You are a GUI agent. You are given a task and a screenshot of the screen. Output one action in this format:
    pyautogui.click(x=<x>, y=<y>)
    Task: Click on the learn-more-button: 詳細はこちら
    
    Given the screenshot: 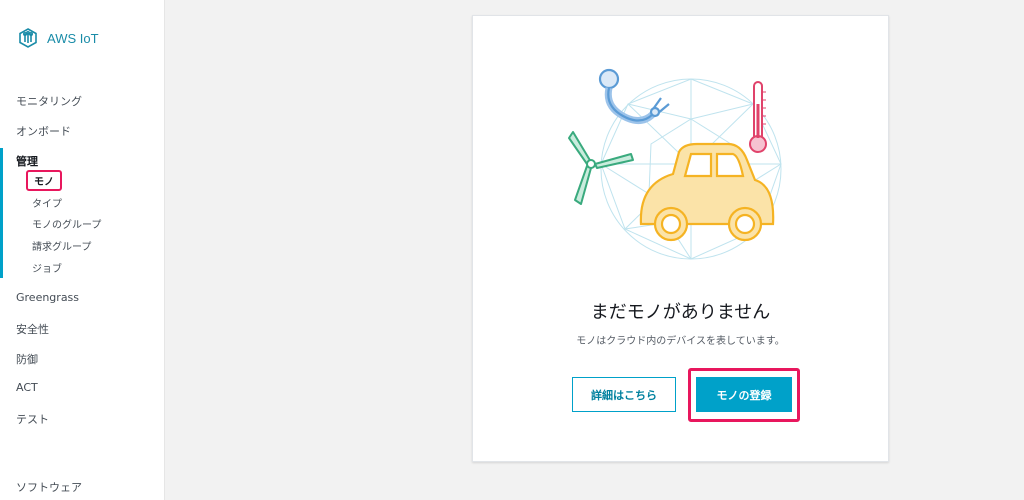 What is the action you would take?
    pyautogui.click(x=624, y=394)
    